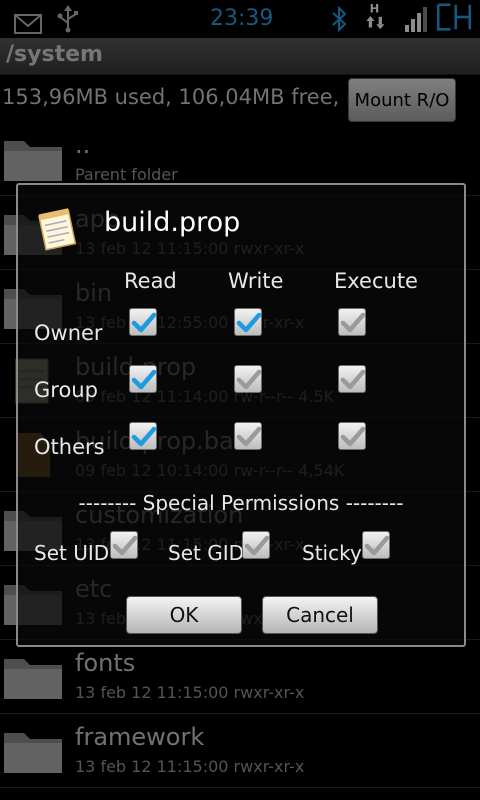  Describe the element at coordinates (332, 553) in the screenshot. I see `sticky-label: Sticky` at that location.